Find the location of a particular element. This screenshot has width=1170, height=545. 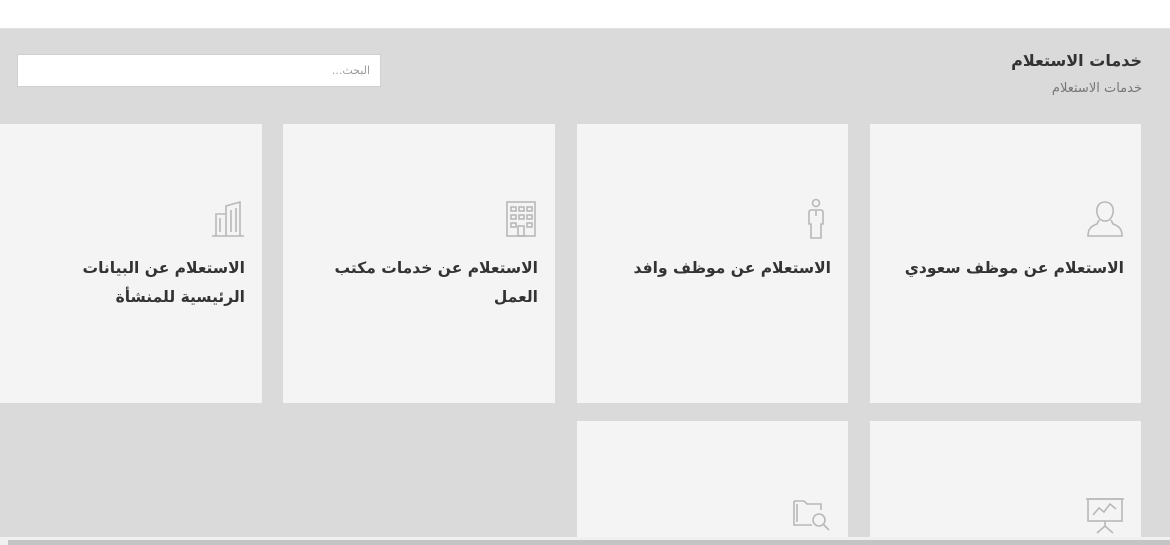

presentation-board-icon is located at coordinates (1105, 514).